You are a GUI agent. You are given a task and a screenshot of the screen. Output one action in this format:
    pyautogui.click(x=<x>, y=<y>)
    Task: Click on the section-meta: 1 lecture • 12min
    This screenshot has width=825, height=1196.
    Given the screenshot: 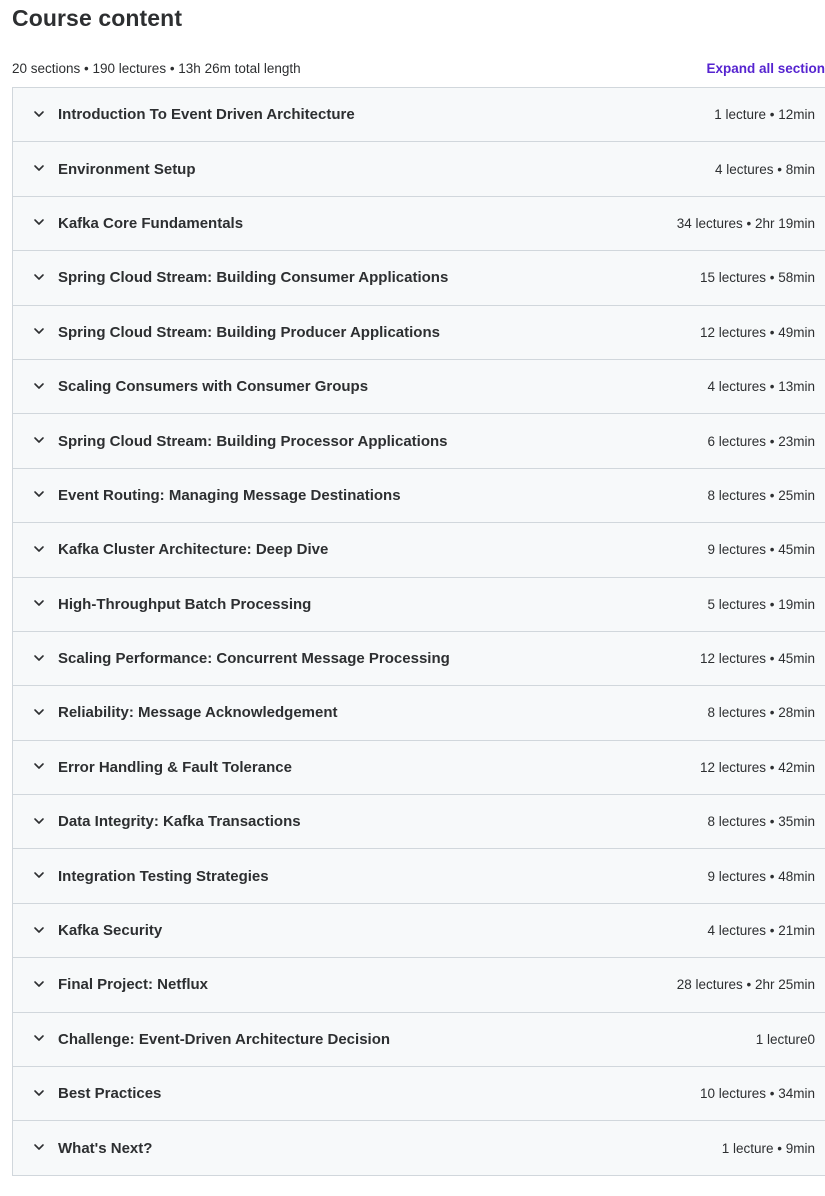 What is the action you would take?
    pyautogui.click(x=764, y=115)
    